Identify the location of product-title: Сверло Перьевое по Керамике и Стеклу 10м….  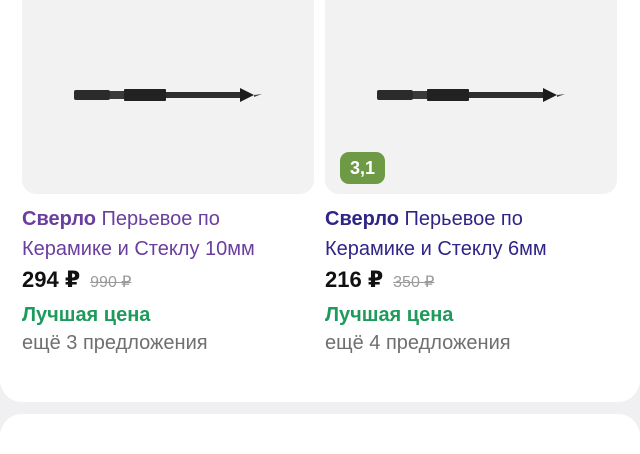
(168, 234).